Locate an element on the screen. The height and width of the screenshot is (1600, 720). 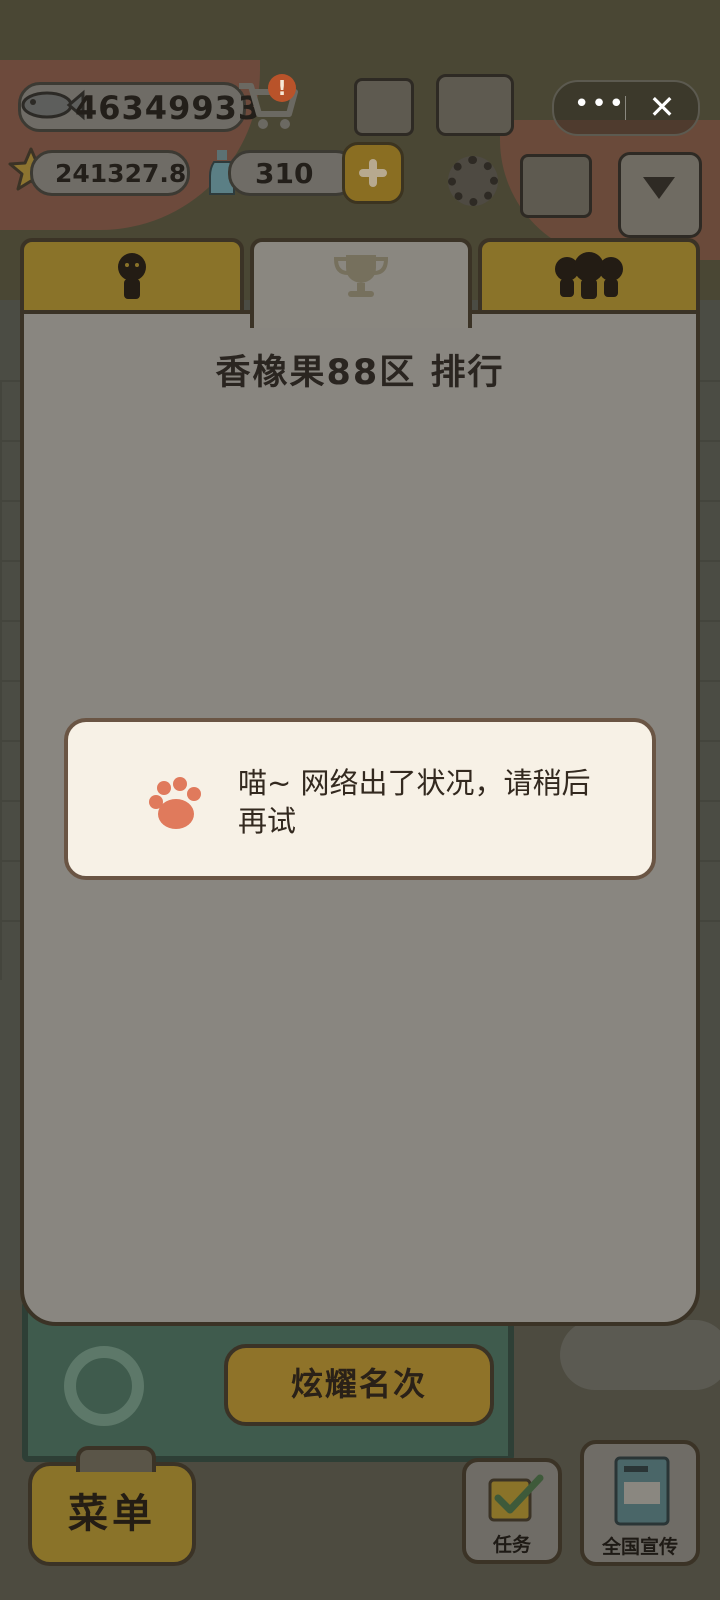
bottle-currency: 310 is located at coordinates (293, 173).